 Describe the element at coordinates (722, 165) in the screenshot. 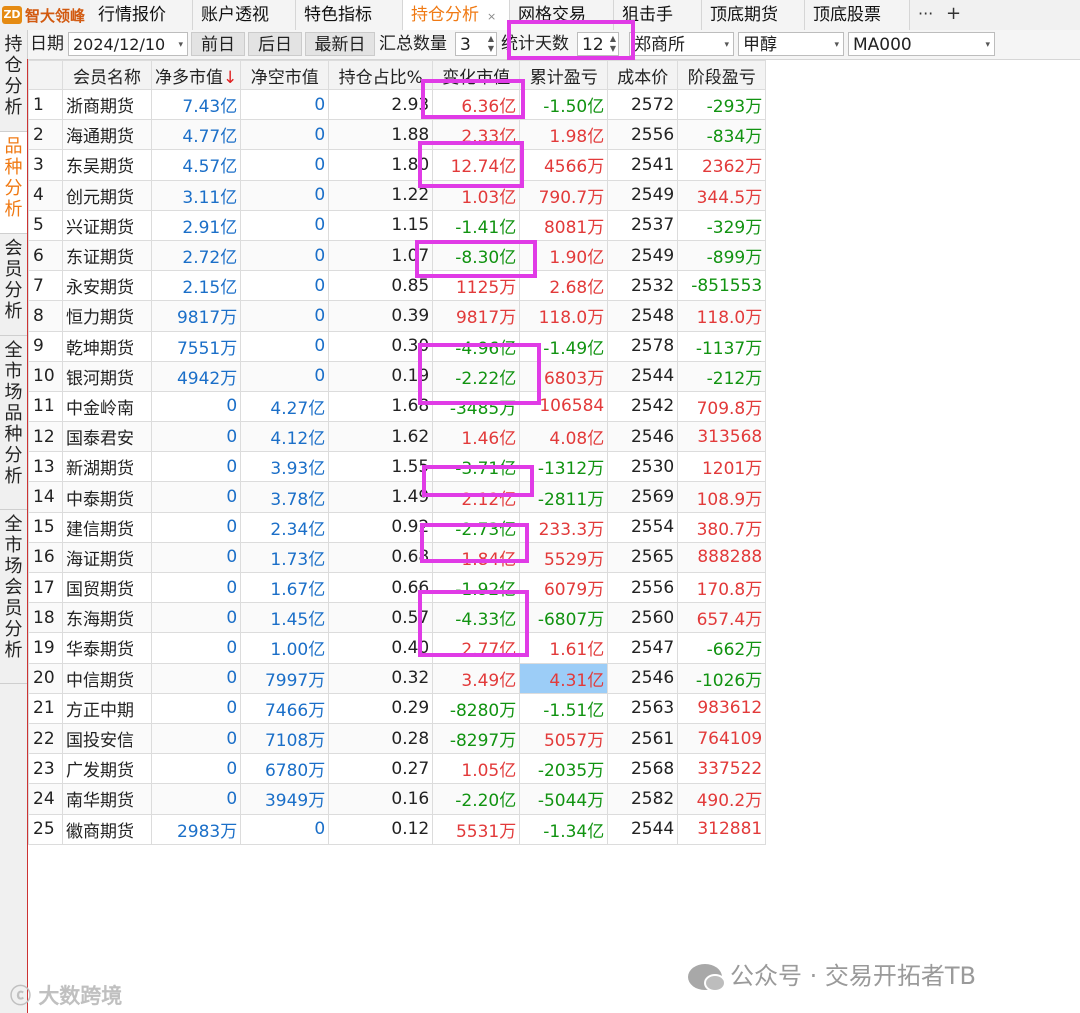

I see `cell-period-pnl: 2362万` at that location.